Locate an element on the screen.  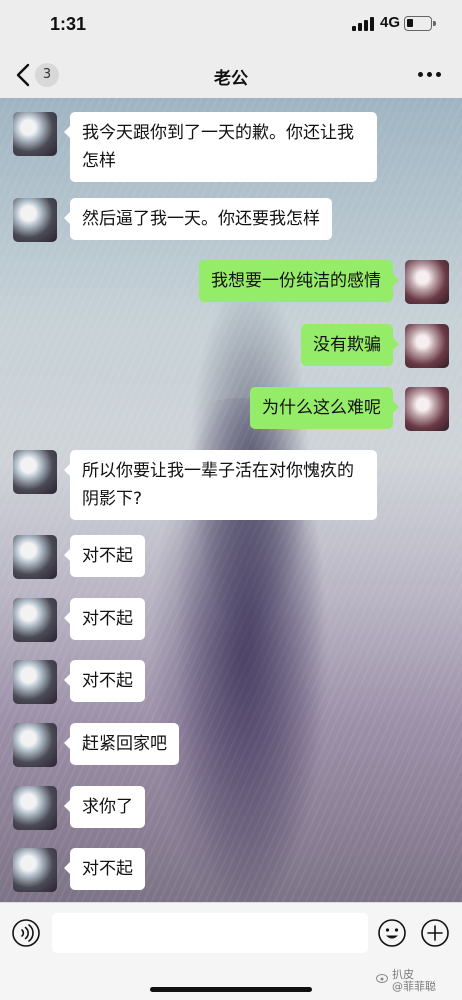
signal-icon is located at coordinates (363, 24).